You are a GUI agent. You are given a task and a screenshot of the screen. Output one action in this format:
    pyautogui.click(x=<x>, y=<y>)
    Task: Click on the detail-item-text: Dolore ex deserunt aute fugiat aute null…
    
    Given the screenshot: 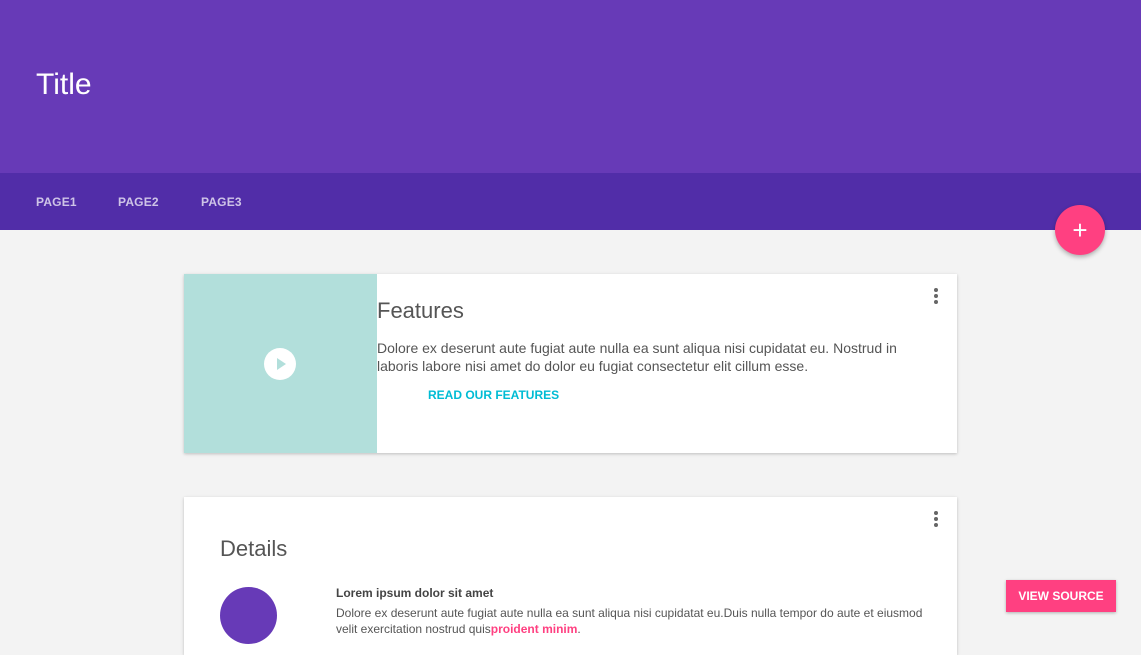 What is the action you would take?
    pyautogui.click(x=631, y=621)
    